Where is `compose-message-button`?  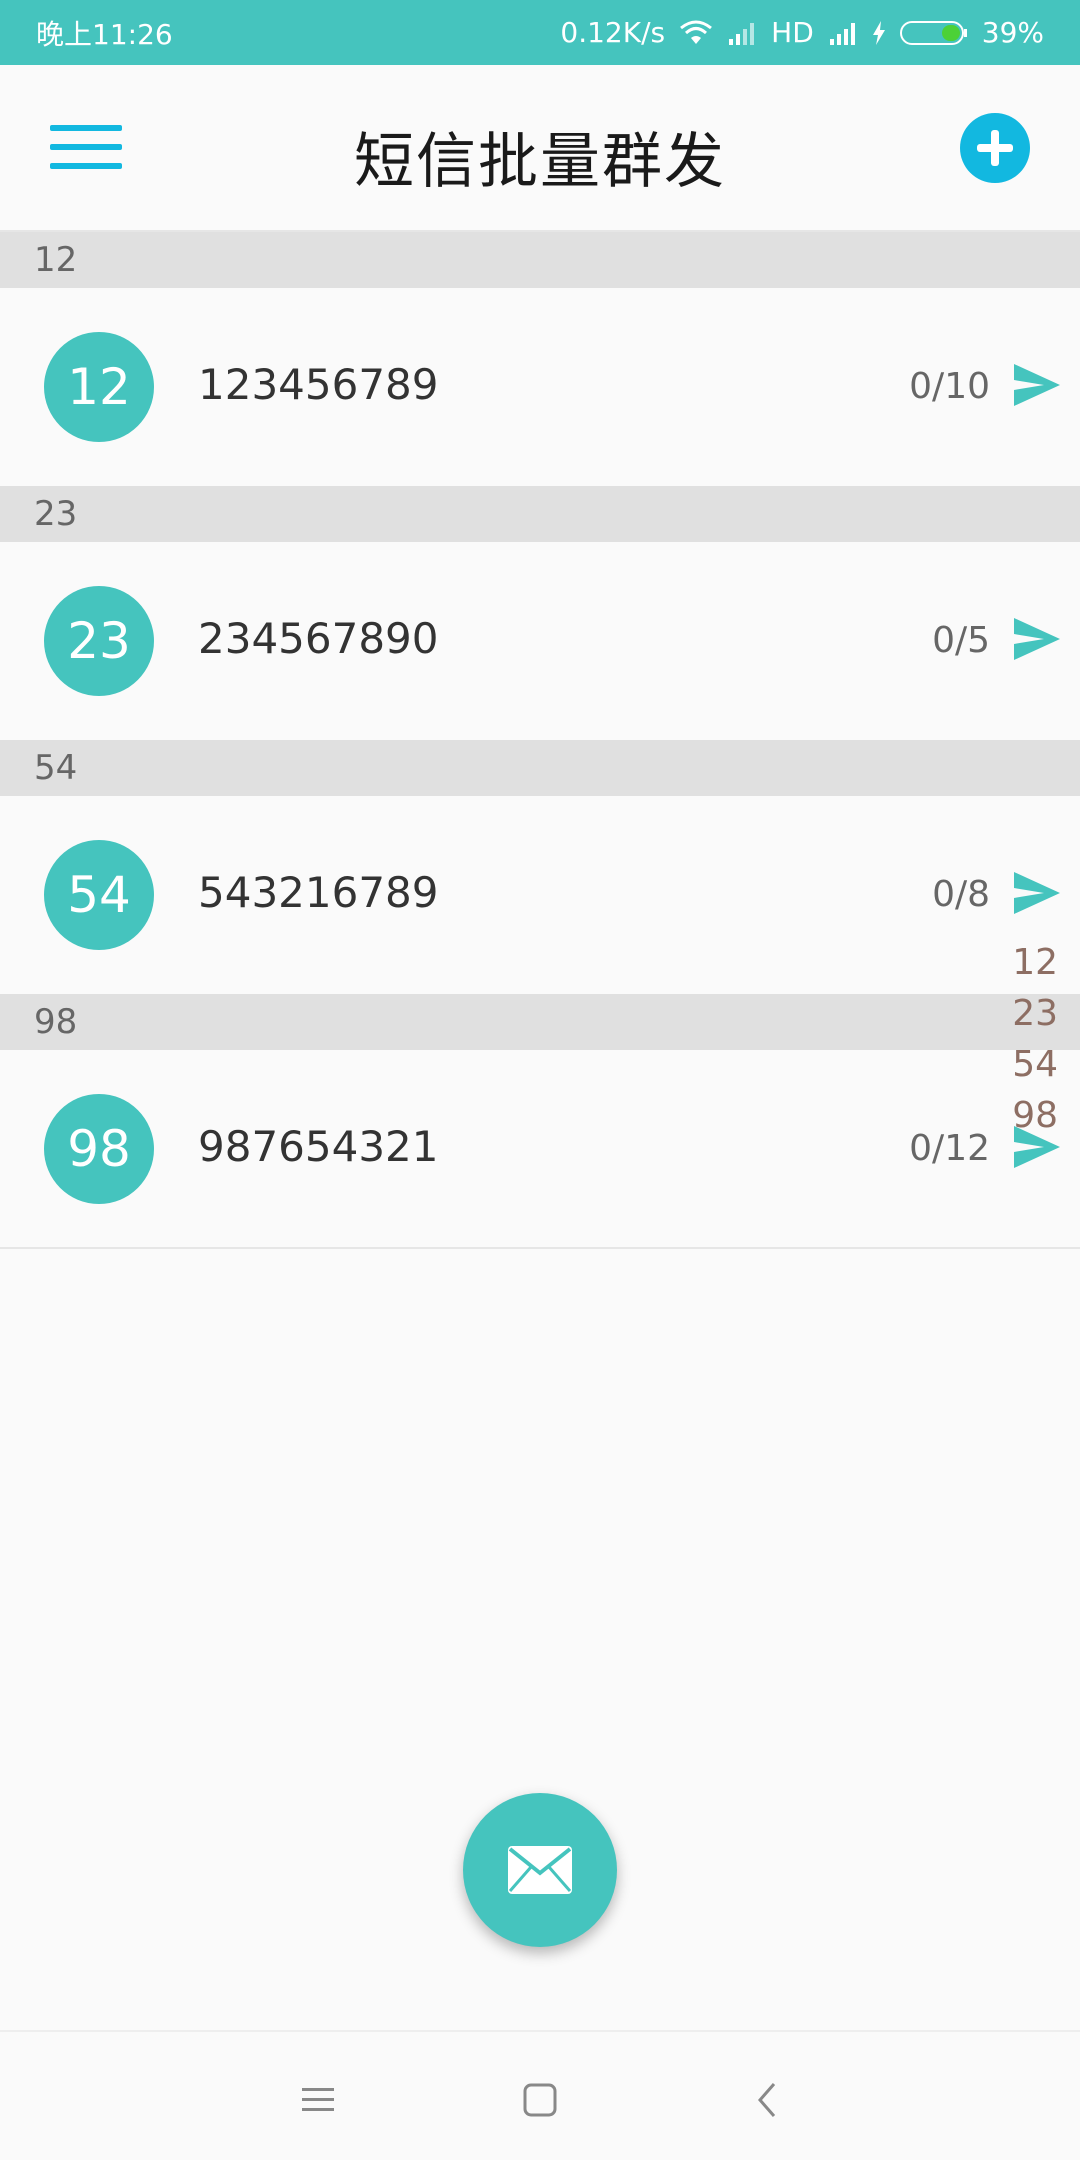 compose-message-button is located at coordinates (540, 1870).